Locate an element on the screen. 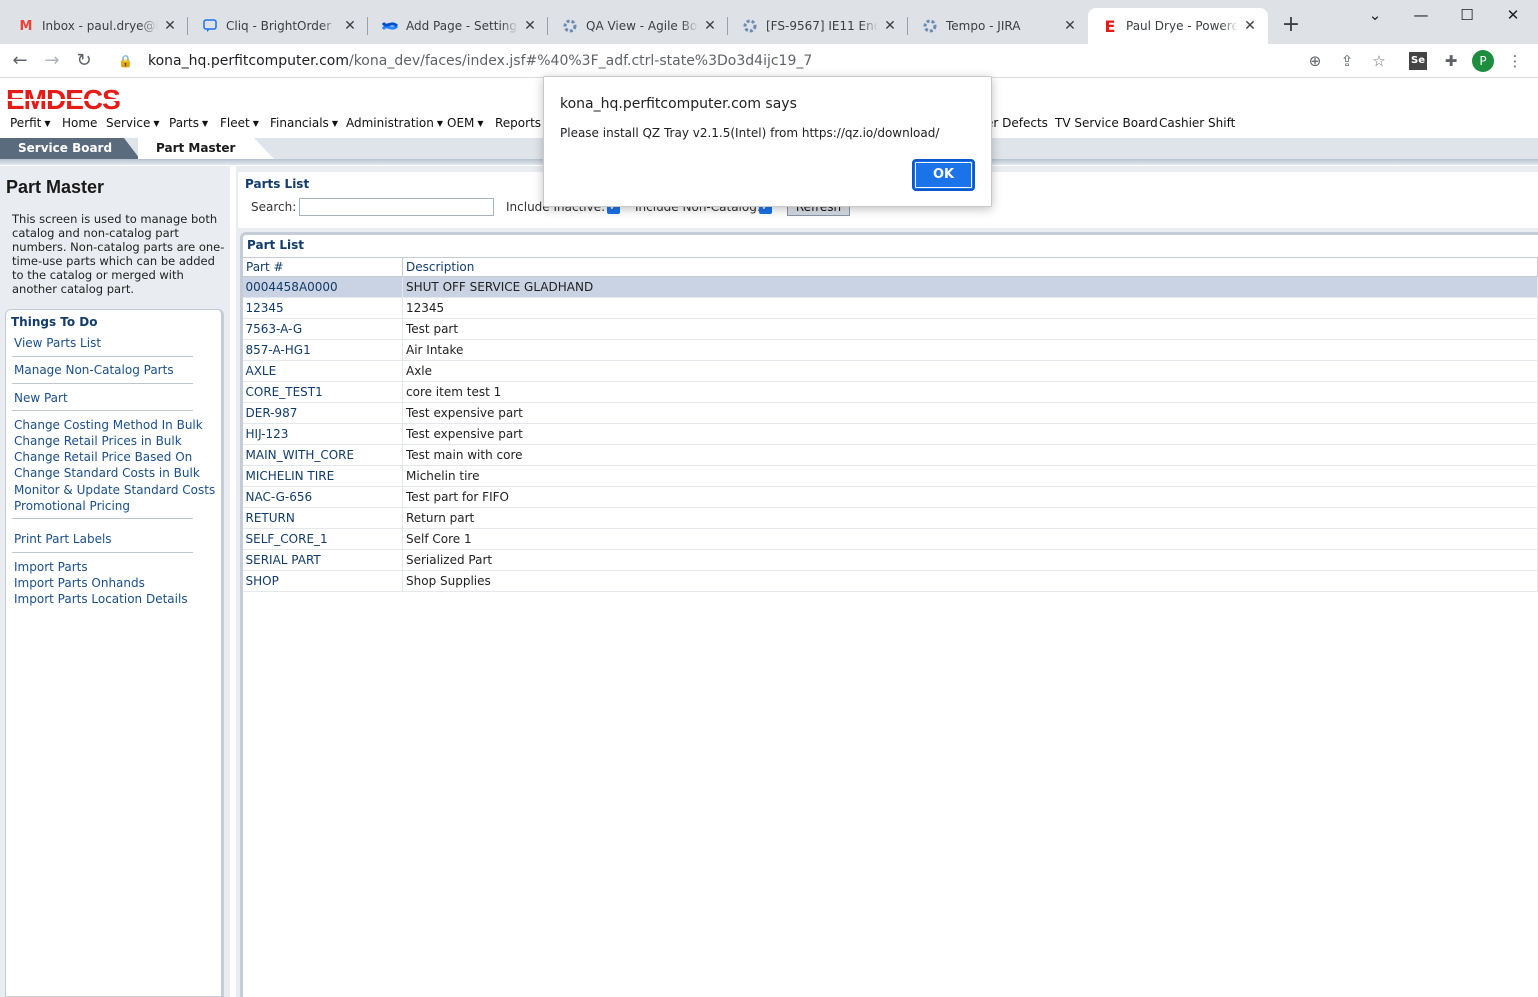 The height and width of the screenshot is (997, 1538). part-number-cell: DER-987 is located at coordinates (322, 413).